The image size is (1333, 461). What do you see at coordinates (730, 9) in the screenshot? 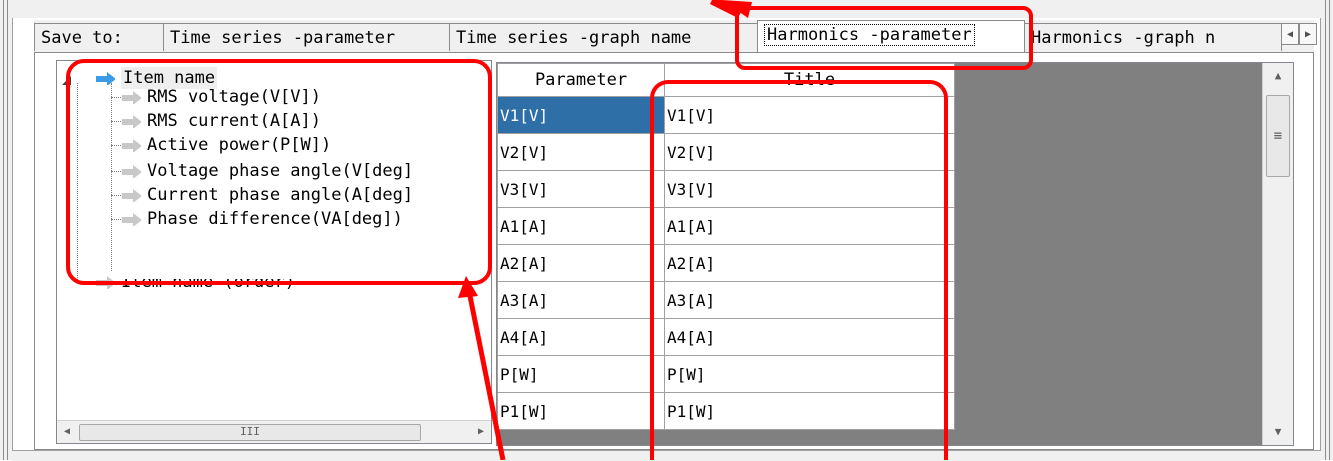
I see `annotation-arrow-tab` at bounding box center [730, 9].